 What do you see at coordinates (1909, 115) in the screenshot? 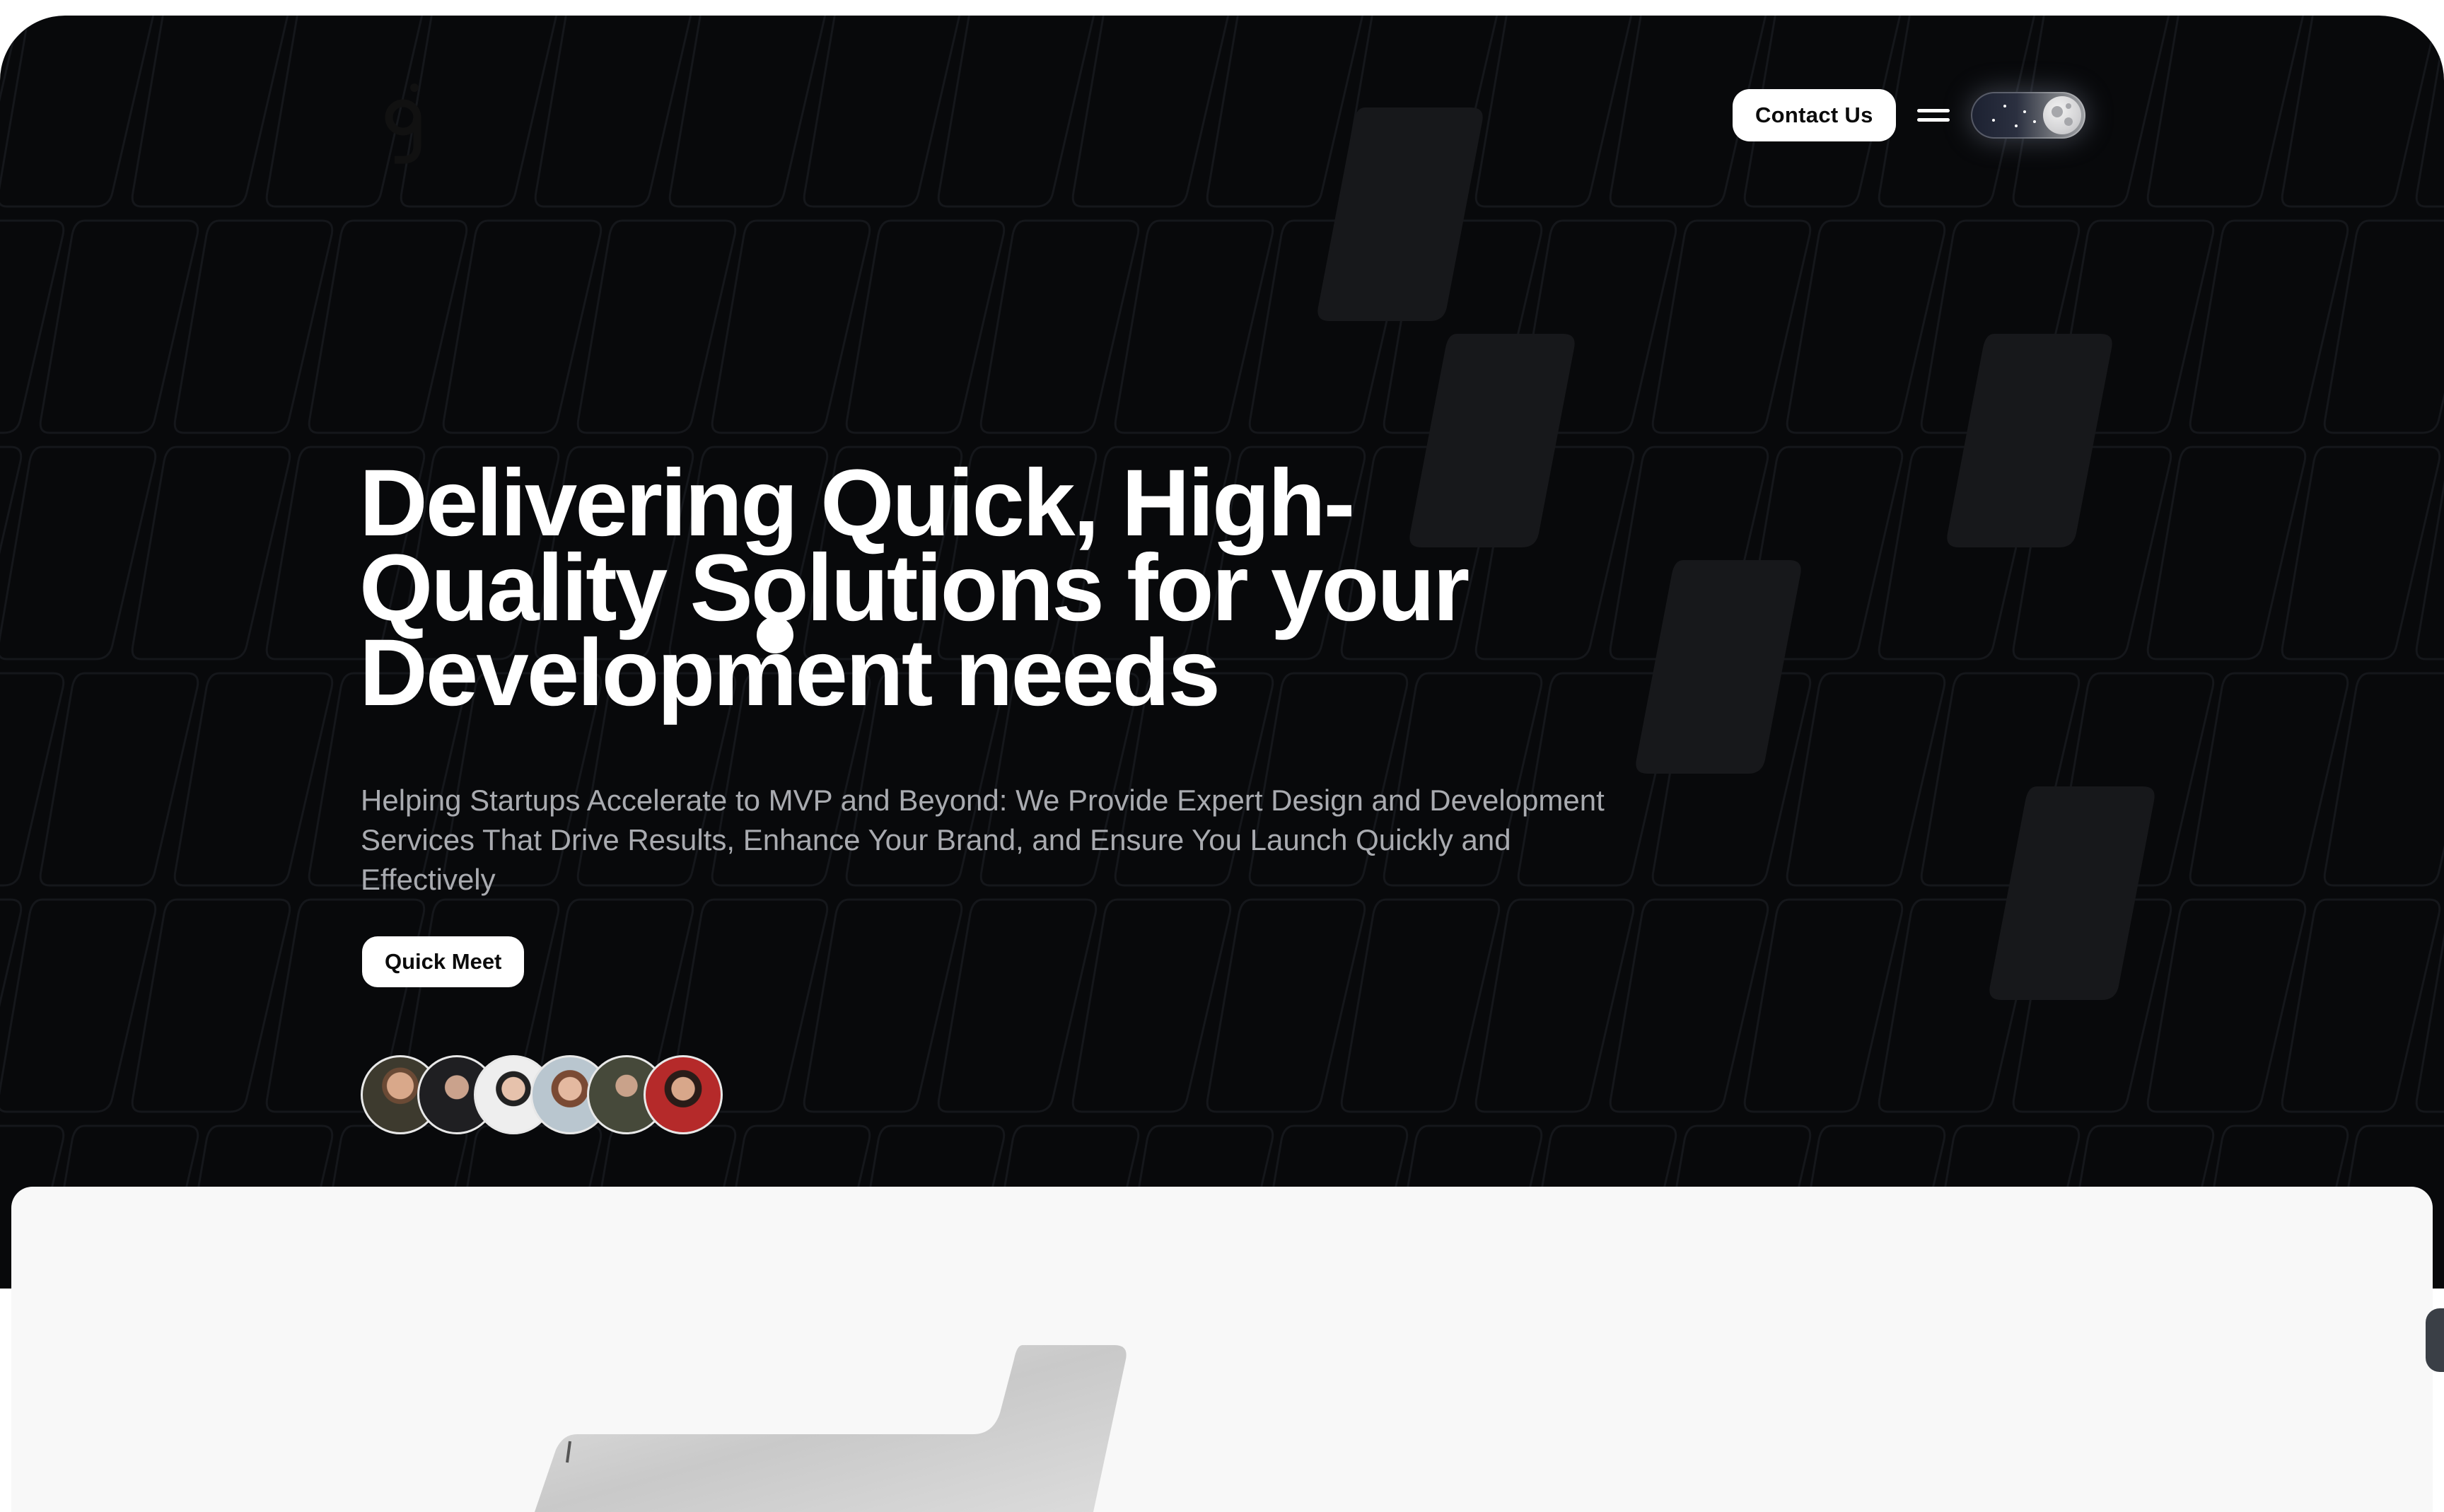
I see `top-nav: Contact Us` at bounding box center [1909, 115].